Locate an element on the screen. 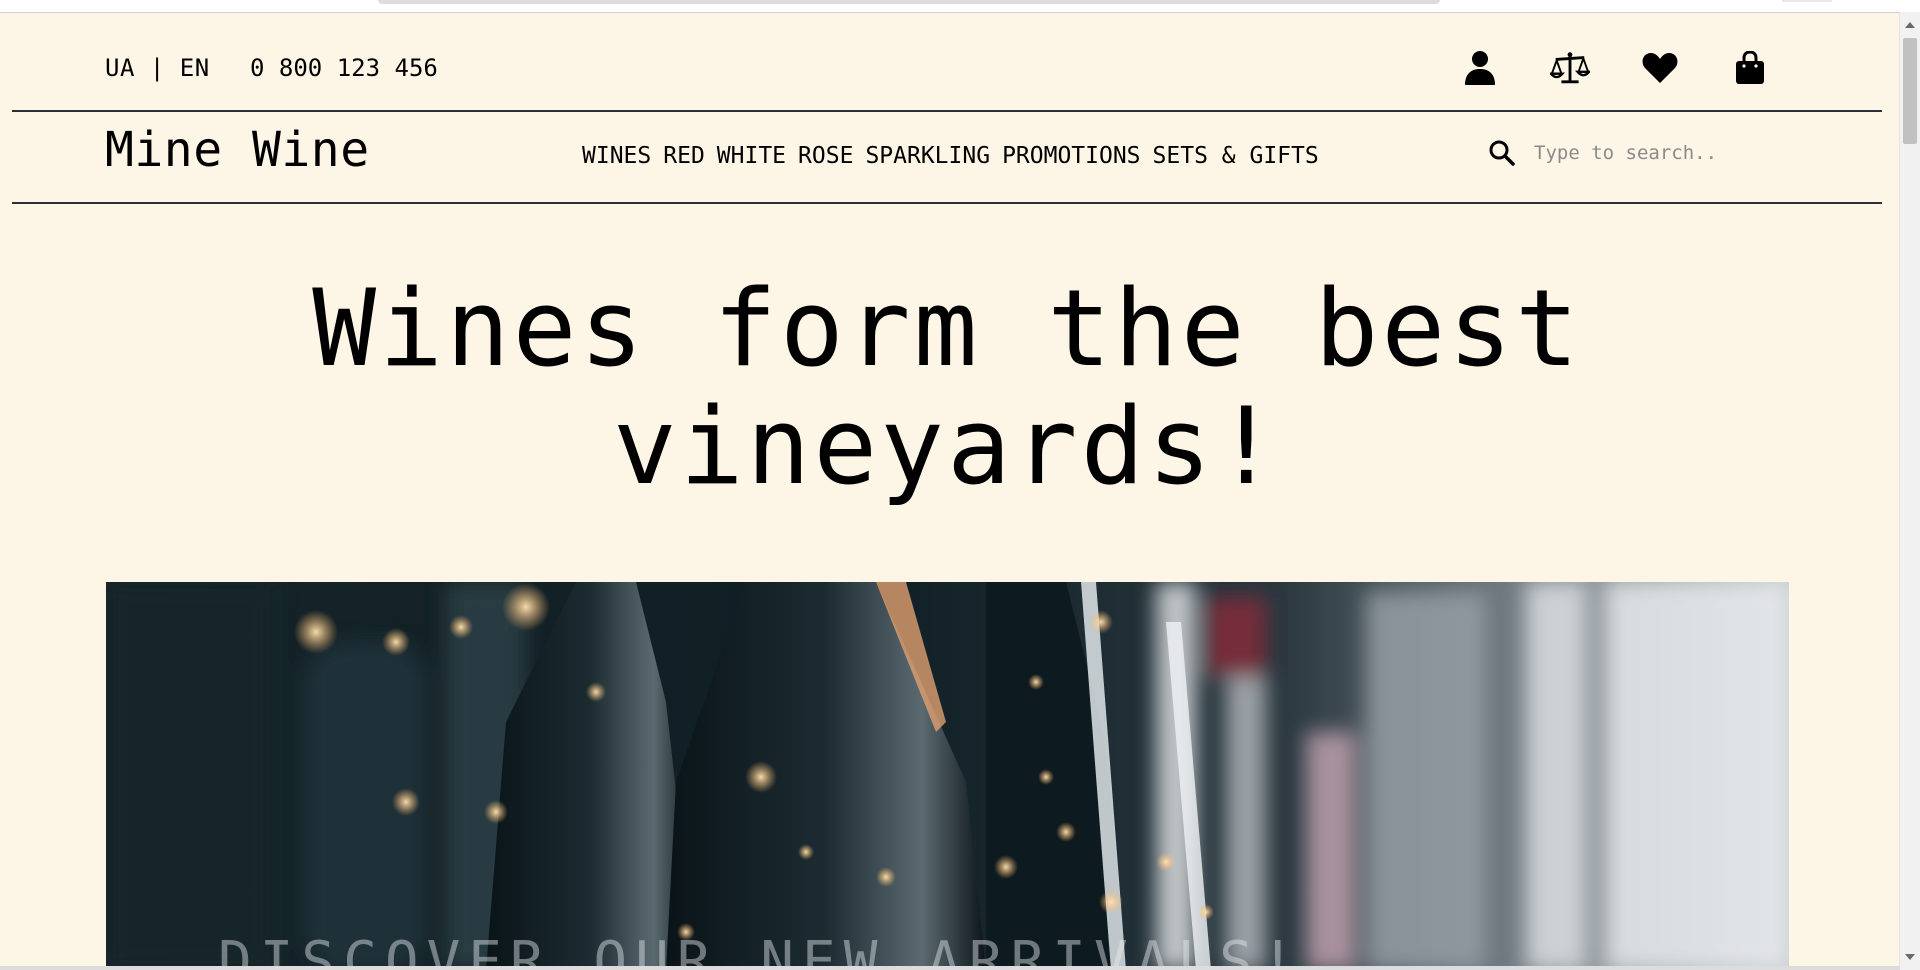  search-input is located at coordinates (1634, 153).